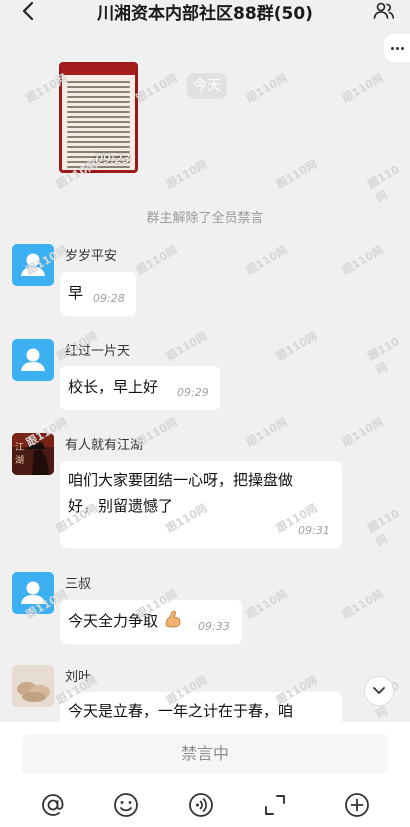 This screenshot has width=410, height=827. What do you see at coordinates (109, 298) in the screenshot?
I see `message-time: 09:28` at bounding box center [109, 298].